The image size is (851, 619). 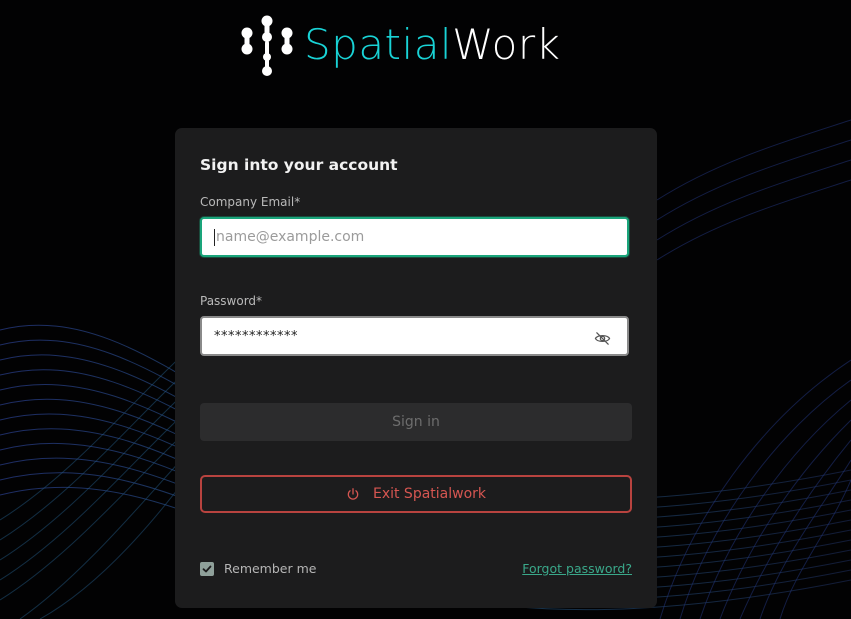 What do you see at coordinates (231, 301) in the screenshot?
I see `password-label: Password*` at bounding box center [231, 301].